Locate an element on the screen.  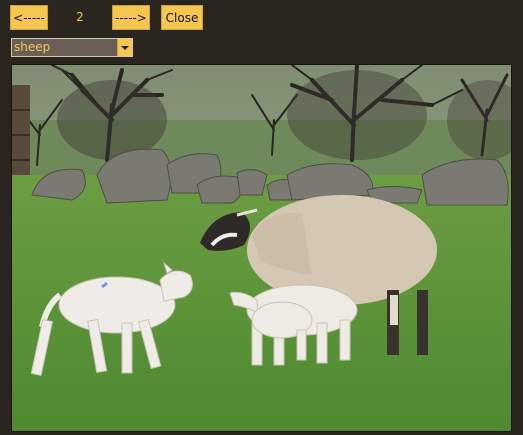
close-button: Close is located at coordinates (182, 17).